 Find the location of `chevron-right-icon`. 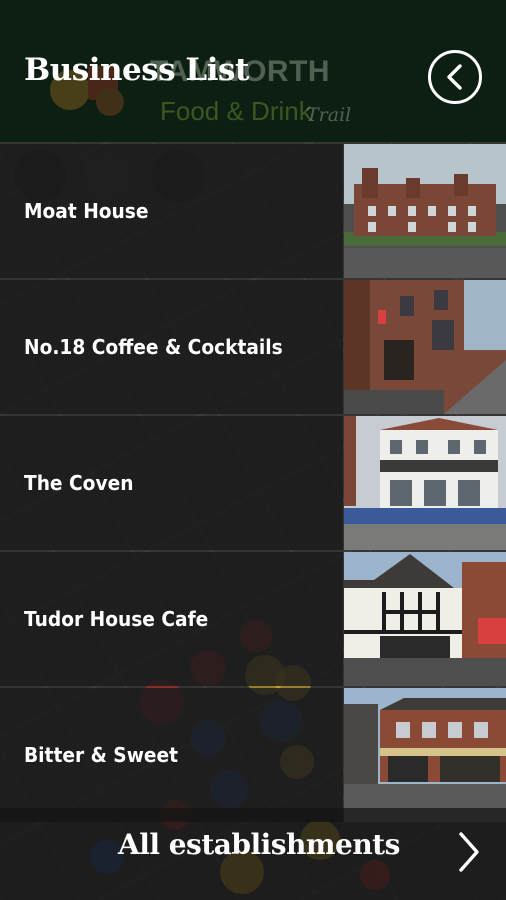

chevron-right-icon is located at coordinates (469, 852).